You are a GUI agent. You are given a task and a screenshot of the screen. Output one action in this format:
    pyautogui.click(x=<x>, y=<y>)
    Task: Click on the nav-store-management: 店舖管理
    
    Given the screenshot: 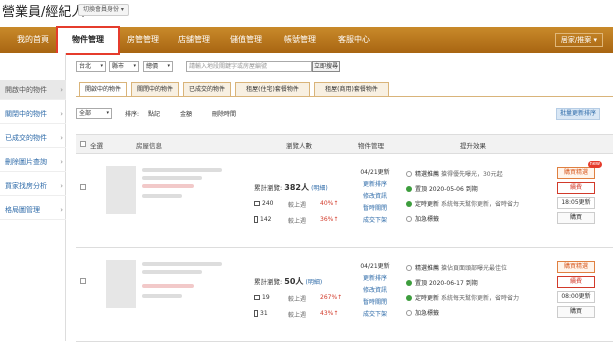 What is the action you would take?
    pyautogui.click(x=194, y=39)
    